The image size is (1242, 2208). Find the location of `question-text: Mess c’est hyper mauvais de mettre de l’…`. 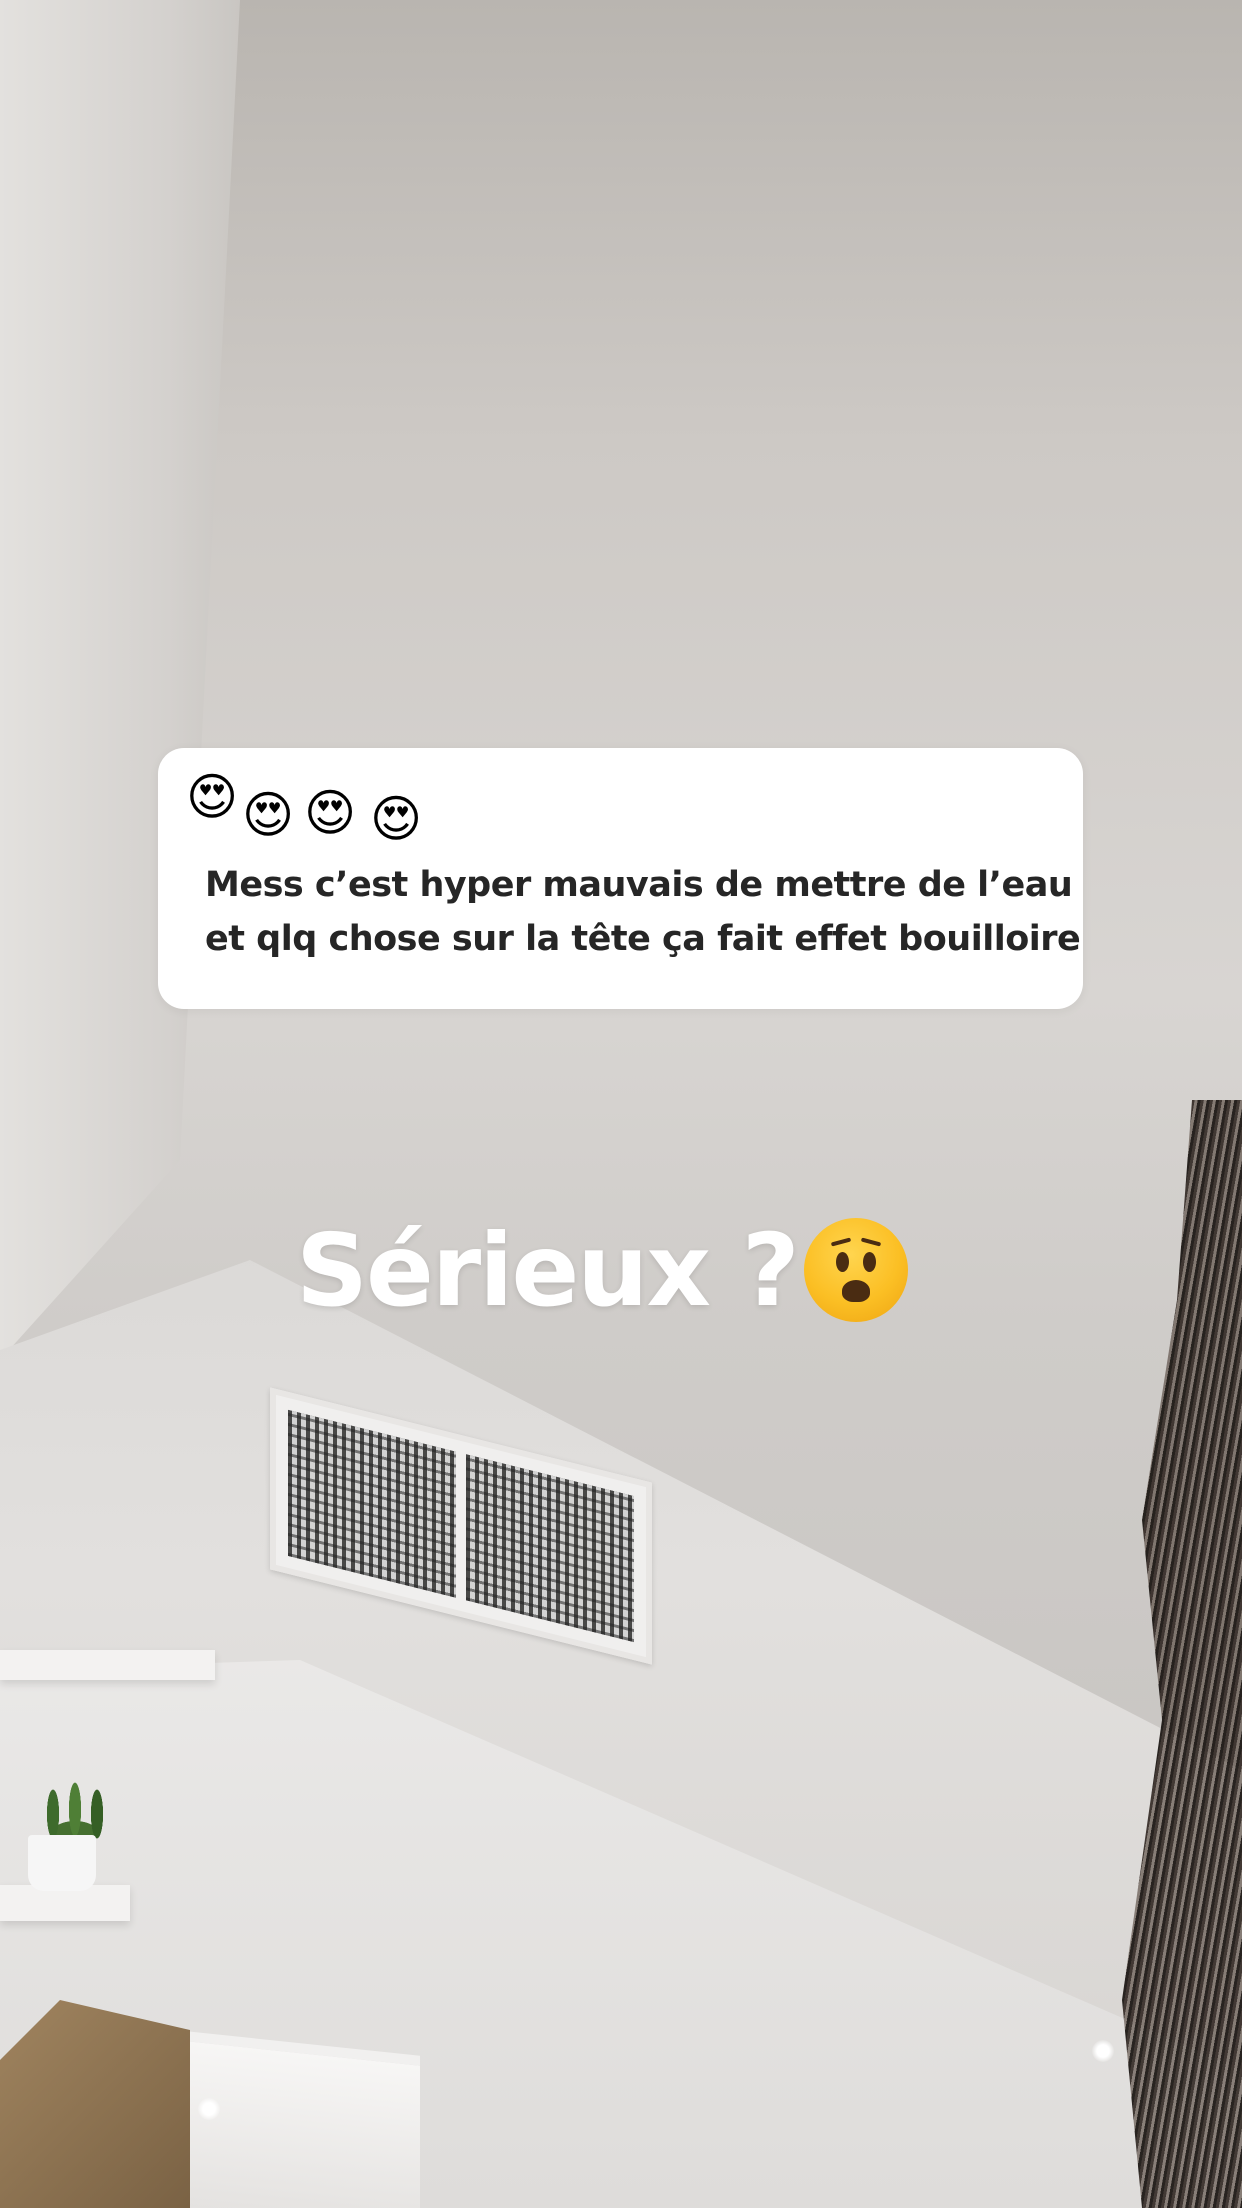

question-text: Mess c’est hyper mauvais de mettre de l’… is located at coordinates (643, 912).